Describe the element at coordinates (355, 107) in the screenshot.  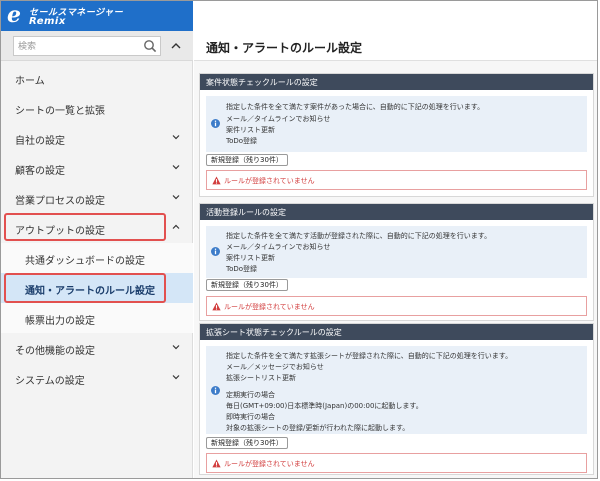
I see `info-text: 指定した条件を全て満たす案件があった場合に、自動的に下記の処理を行います。` at that location.